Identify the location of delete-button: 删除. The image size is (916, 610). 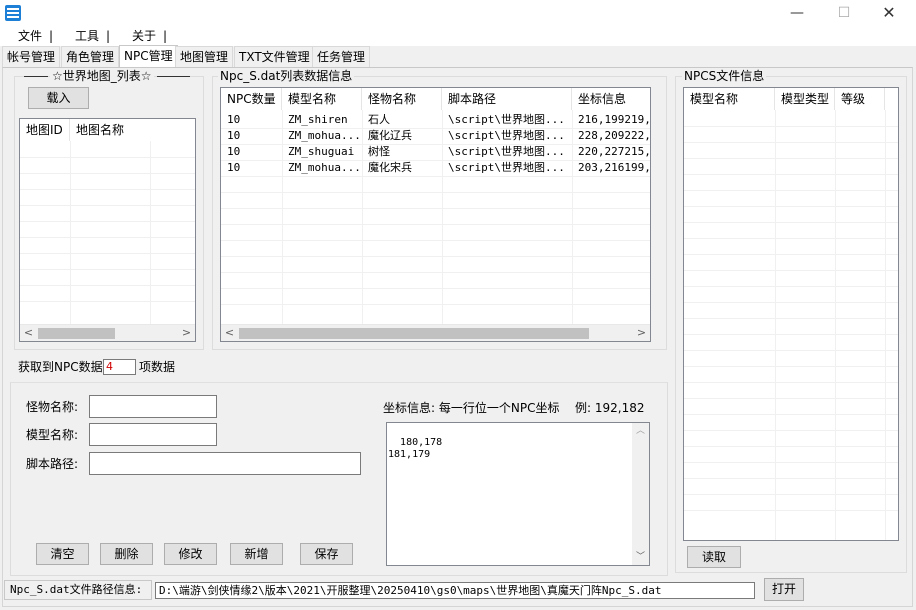
(126, 554).